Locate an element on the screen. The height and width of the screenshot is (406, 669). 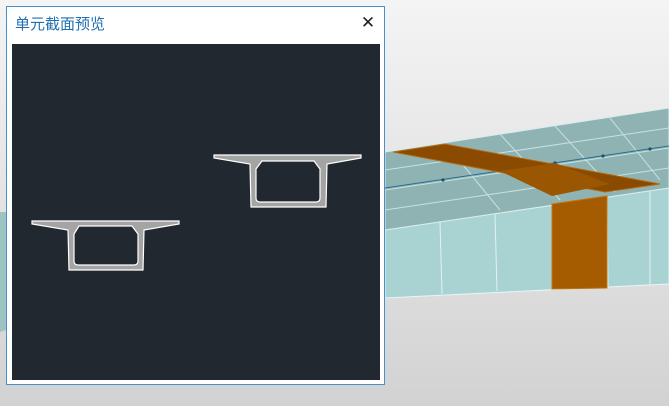
section-shape-left is located at coordinates (105, 245).